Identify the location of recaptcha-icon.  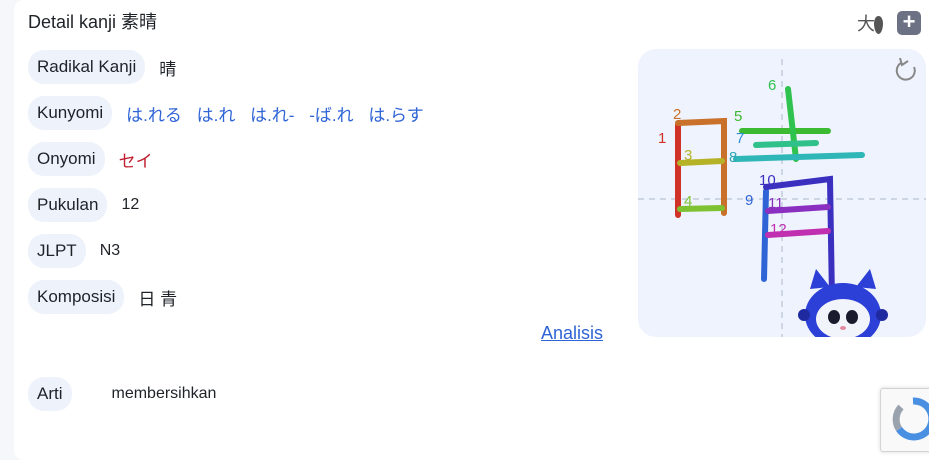
(910, 419).